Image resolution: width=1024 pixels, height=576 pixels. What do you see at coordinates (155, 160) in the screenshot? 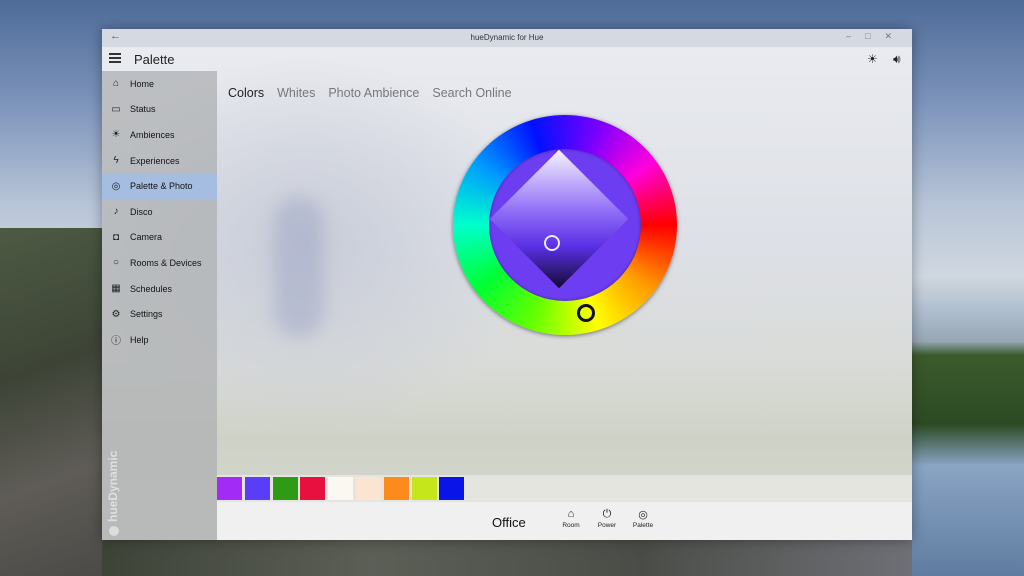
I see `sidebar-item-label: Experiences` at bounding box center [155, 160].